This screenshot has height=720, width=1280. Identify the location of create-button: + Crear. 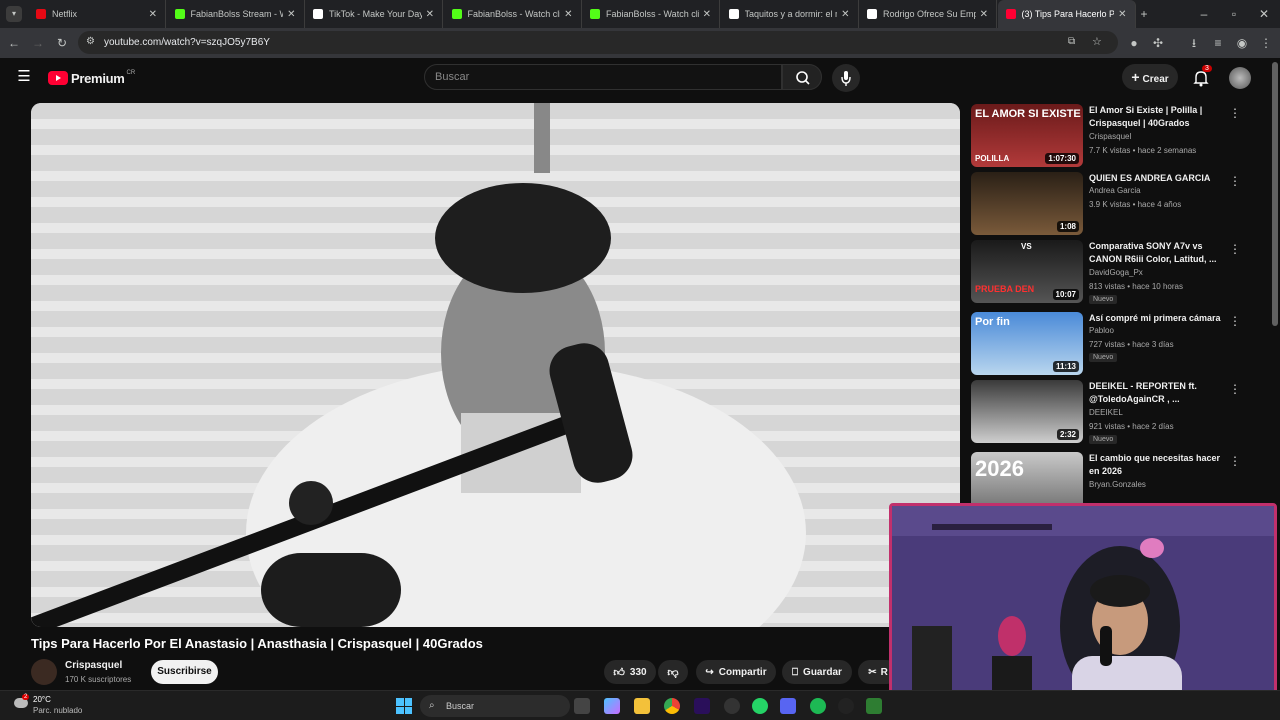
(1150, 77).